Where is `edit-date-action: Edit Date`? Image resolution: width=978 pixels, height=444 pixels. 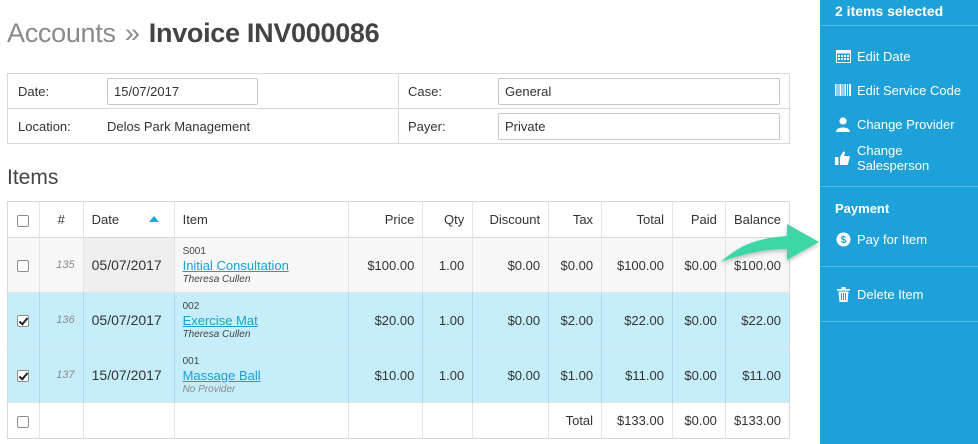 edit-date-action: Edit Date is located at coordinates (872, 56).